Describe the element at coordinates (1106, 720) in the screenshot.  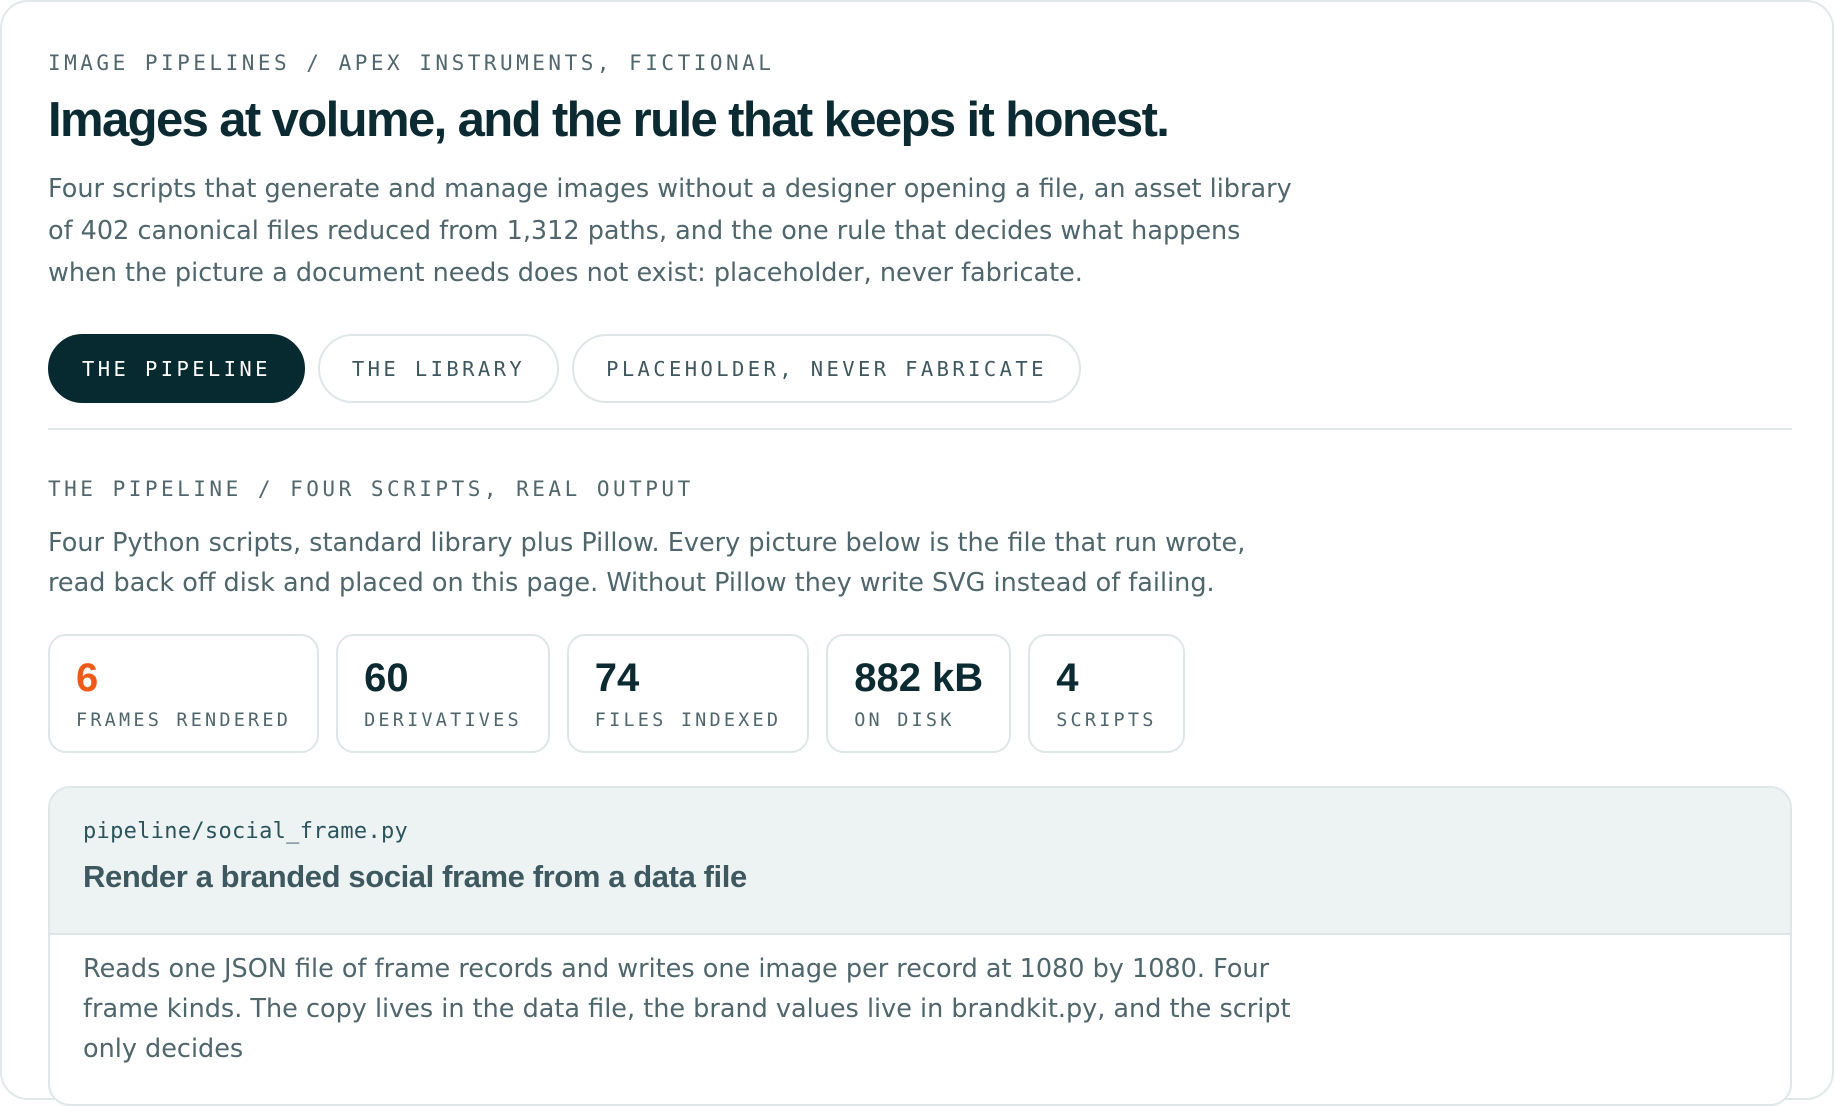
I see `stat-label: SCRIPTS` at that location.